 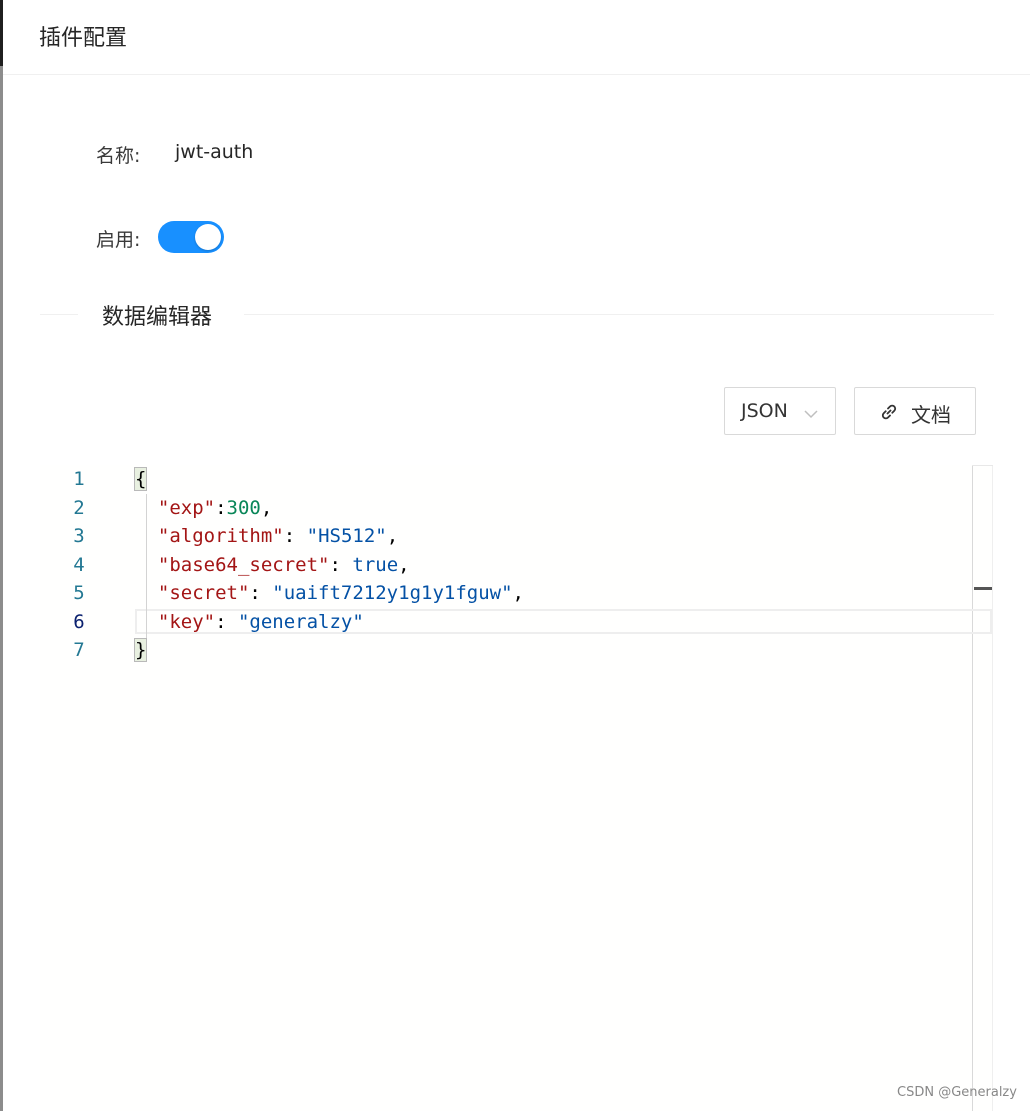 I want to click on code-token-num: 300, so click(x=243, y=508).